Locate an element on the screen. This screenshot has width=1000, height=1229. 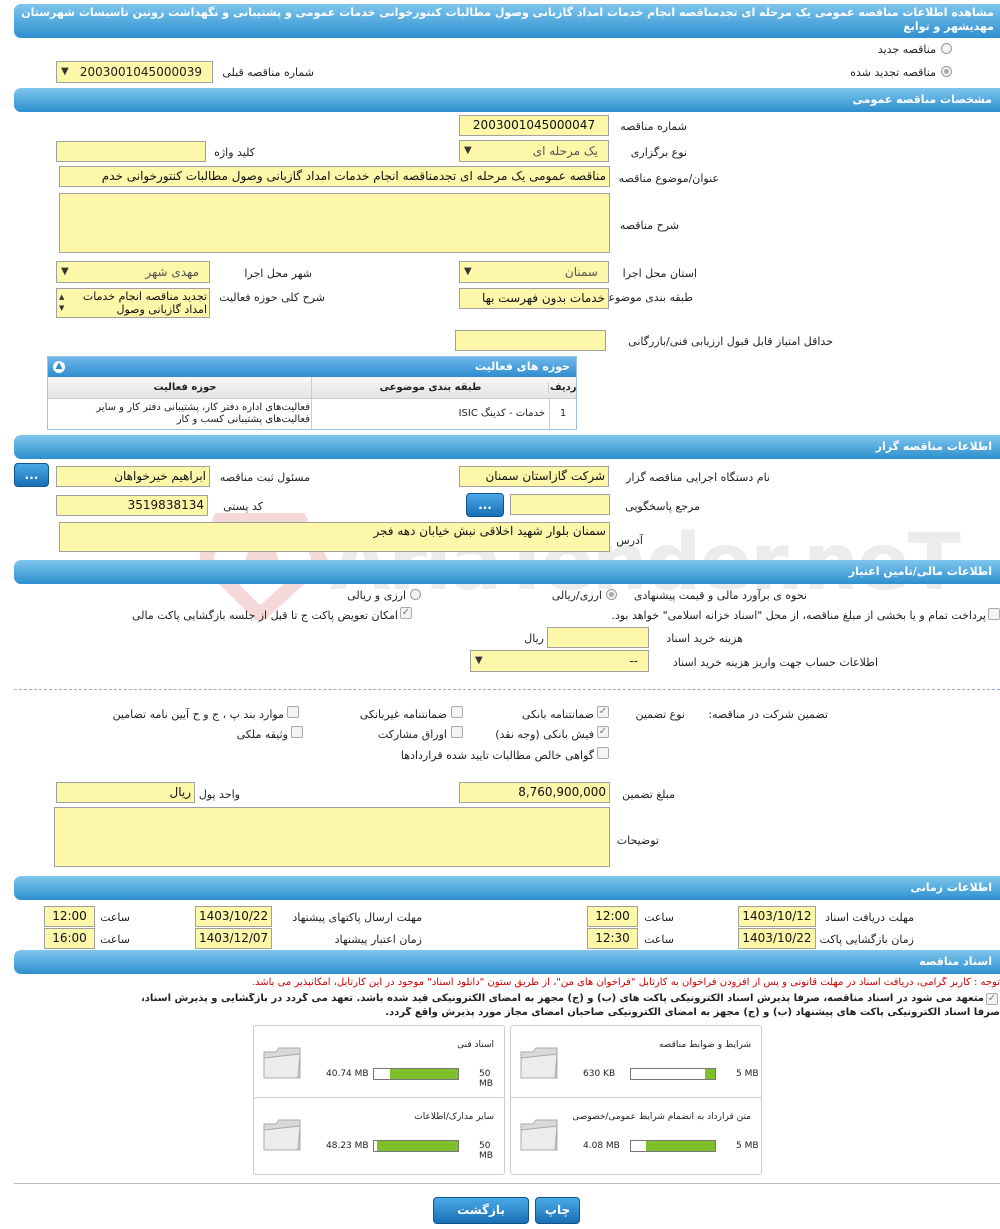
doc-card-size: 48.23 MB is located at coordinates (347, 1146).